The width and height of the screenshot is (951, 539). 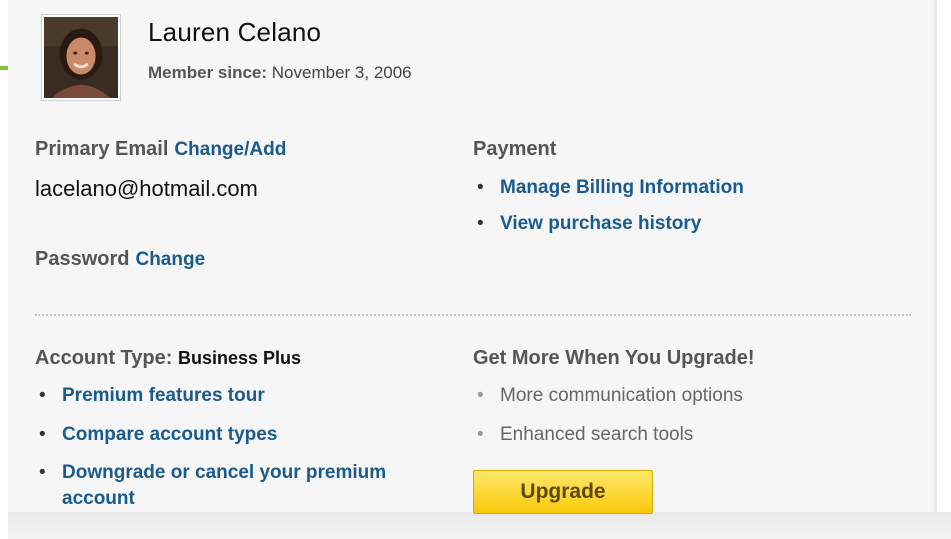 What do you see at coordinates (169, 434) in the screenshot?
I see `compare-accounts-link: Compare account types` at bounding box center [169, 434].